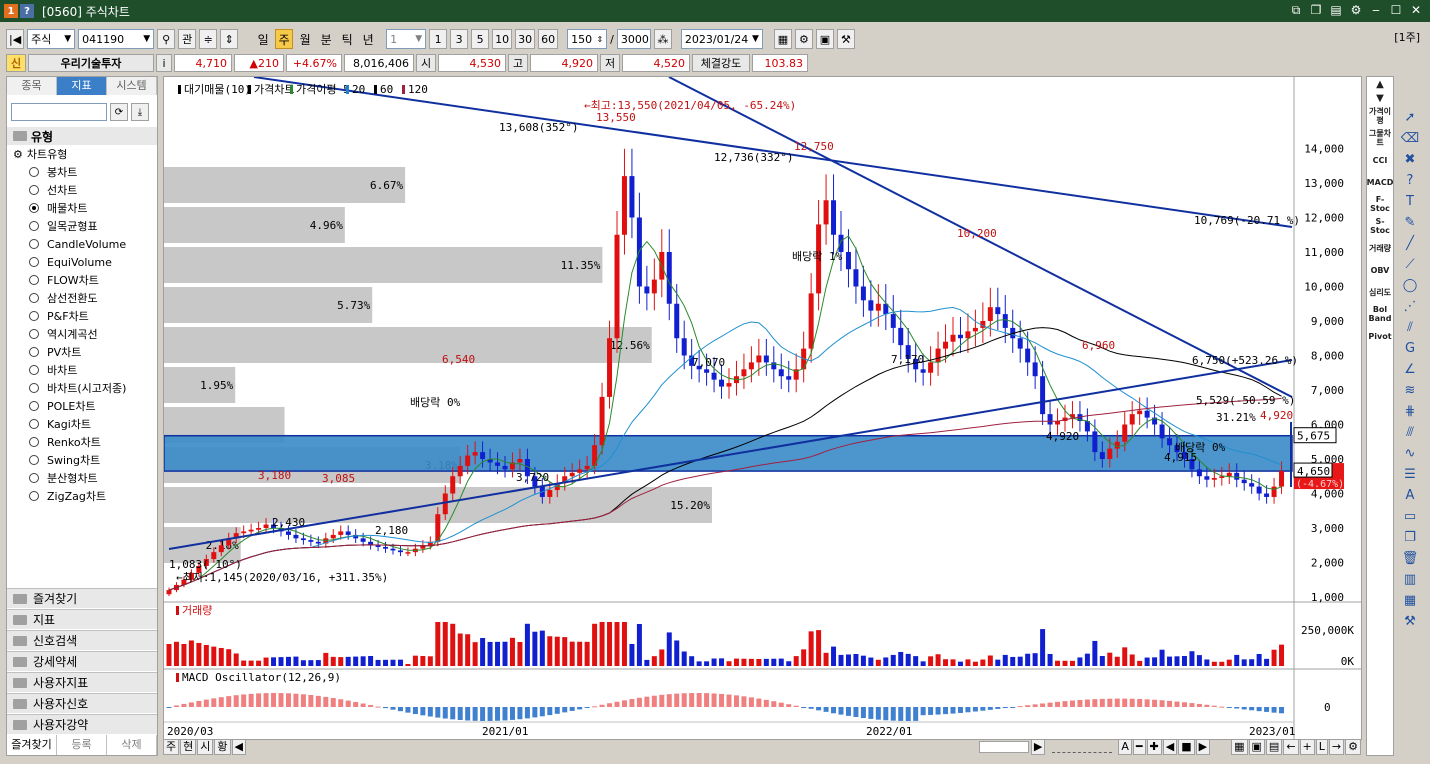 The image size is (1430, 764). Describe the element at coordinates (1038, 747) in the screenshot. I see `scroll-right-icon: ▶` at that location.